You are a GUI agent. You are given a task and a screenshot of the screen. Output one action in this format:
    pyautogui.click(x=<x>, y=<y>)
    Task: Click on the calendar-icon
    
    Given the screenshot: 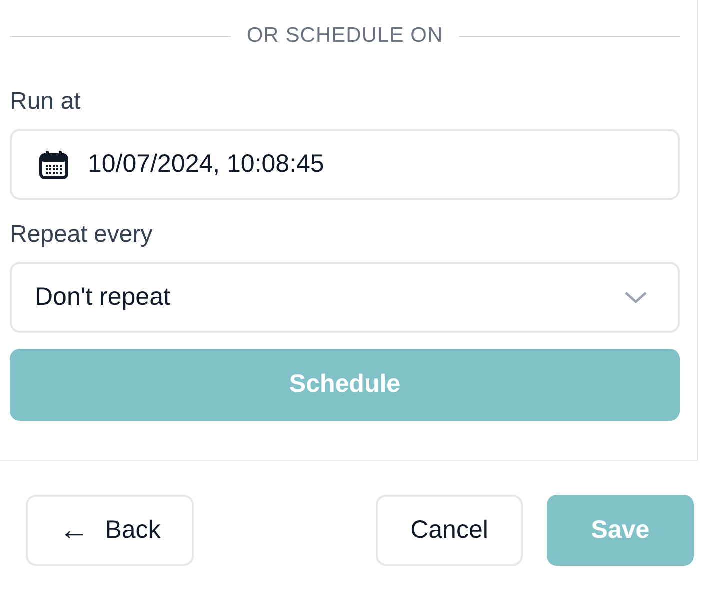 What is the action you would take?
    pyautogui.click(x=54, y=164)
    